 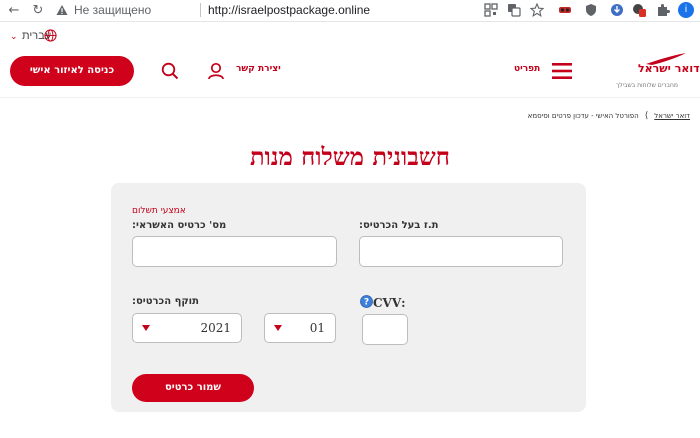 What do you see at coordinates (187, 328) in the screenshot?
I see `expiry-year-select: 2021` at bounding box center [187, 328].